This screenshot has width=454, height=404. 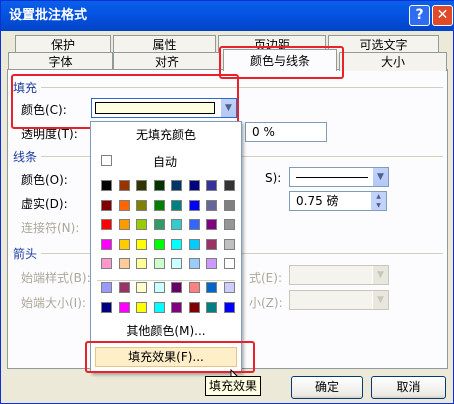 What do you see at coordinates (106, 160) in the screenshot?
I see `auto-color-swatch` at bounding box center [106, 160].